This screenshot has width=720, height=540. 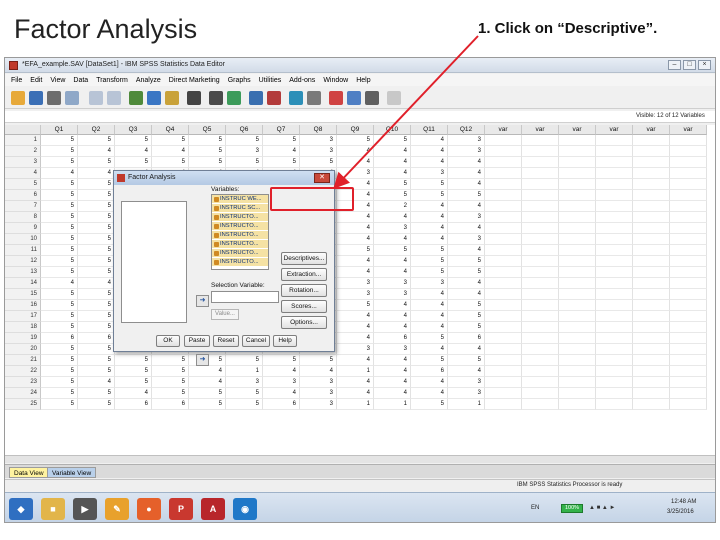 I want to click on row-number: 25, so click(x=23, y=404).